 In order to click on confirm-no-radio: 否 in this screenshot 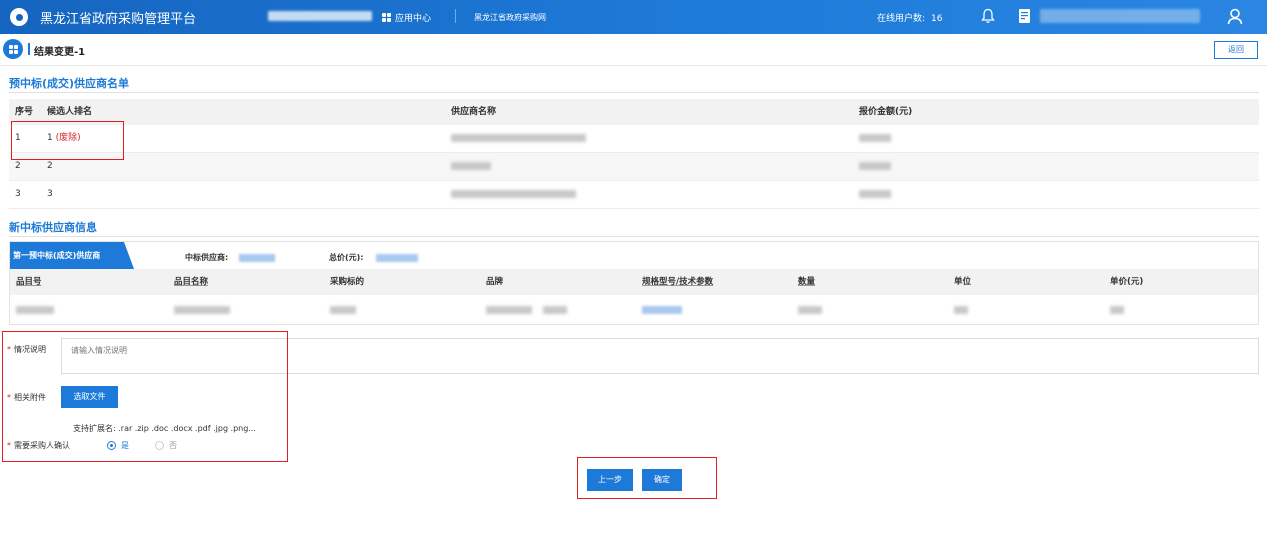, I will do `click(166, 445)`.